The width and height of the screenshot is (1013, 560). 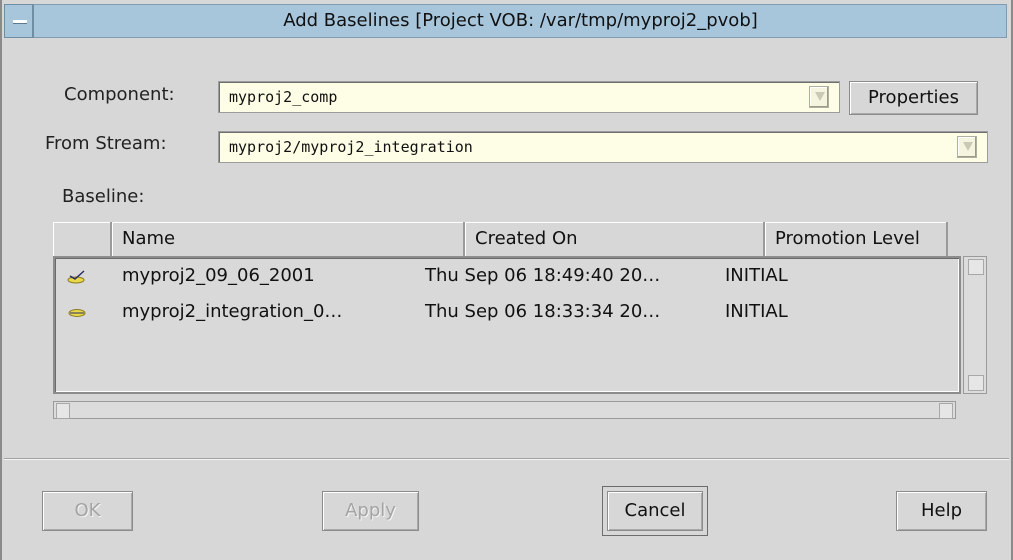 What do you see at coordinates (529, 97) in the screenshot?
I see `component-field: myproj2_comp` at bounding box center [529, 97].